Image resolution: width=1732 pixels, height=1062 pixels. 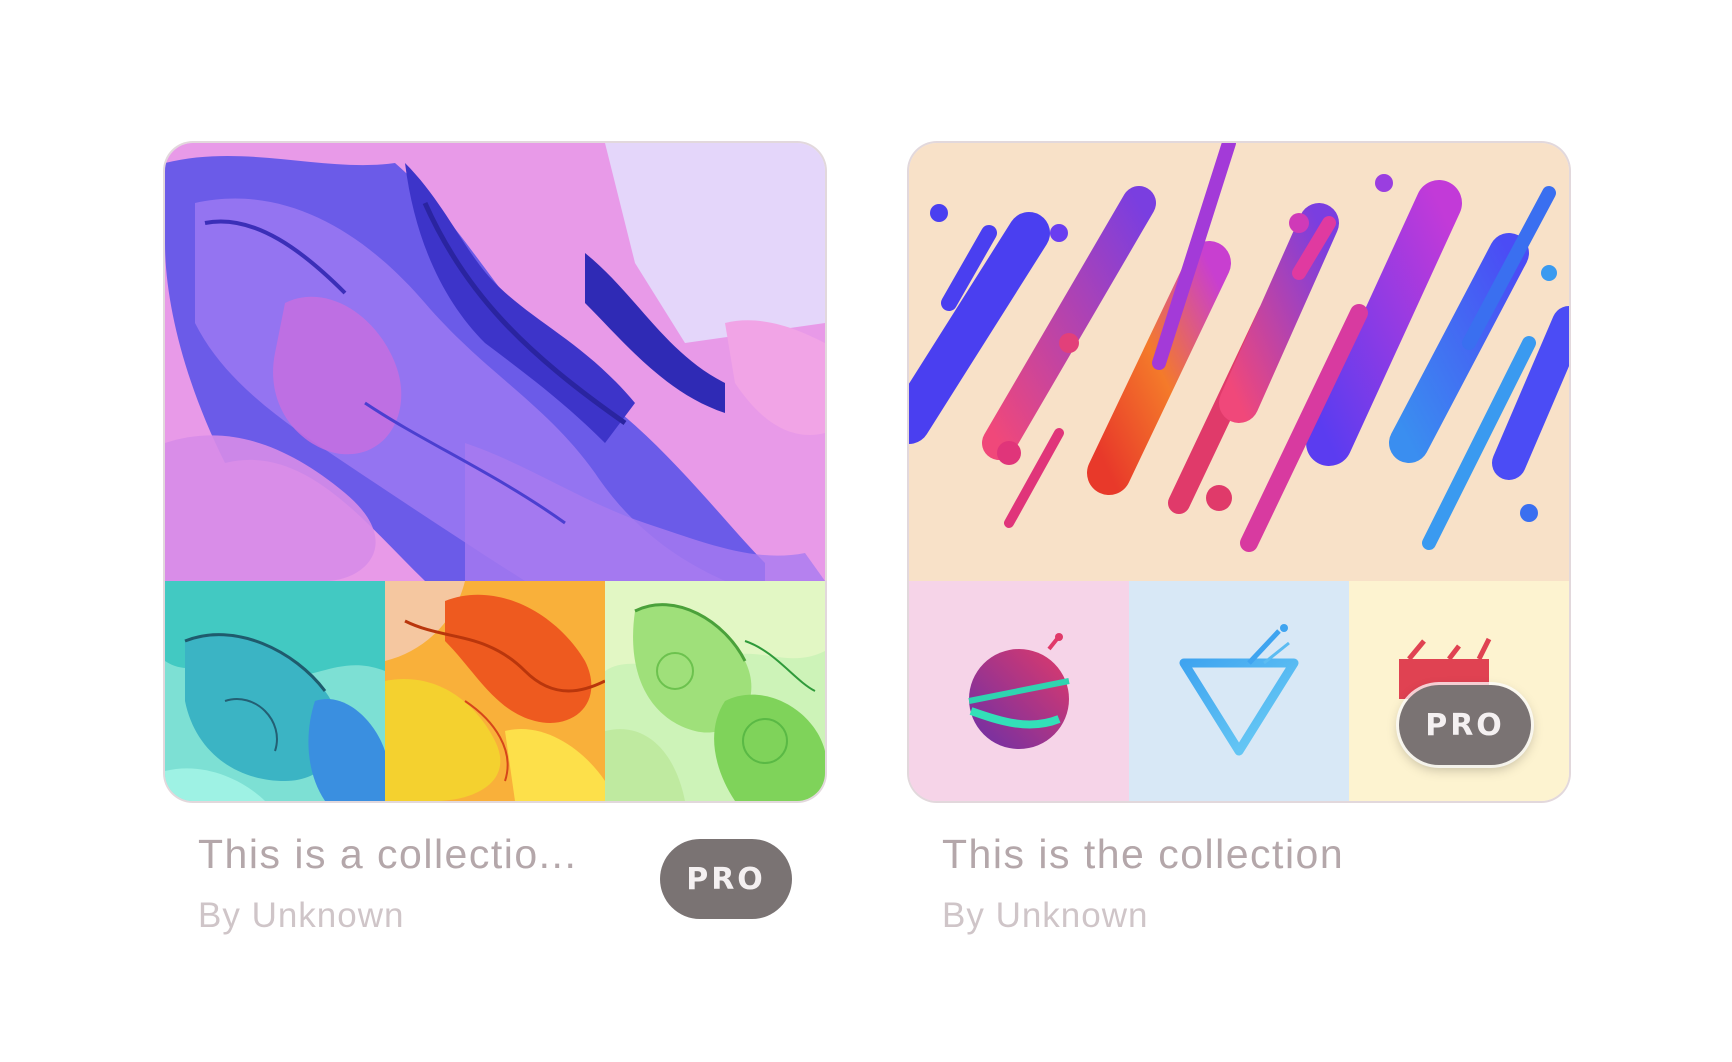 What do you see at coordinates (495, 896) in the screenshot?
I see `collection-meta: This is a collectio... By Unknown PRO` at bounding box center [495, 896].